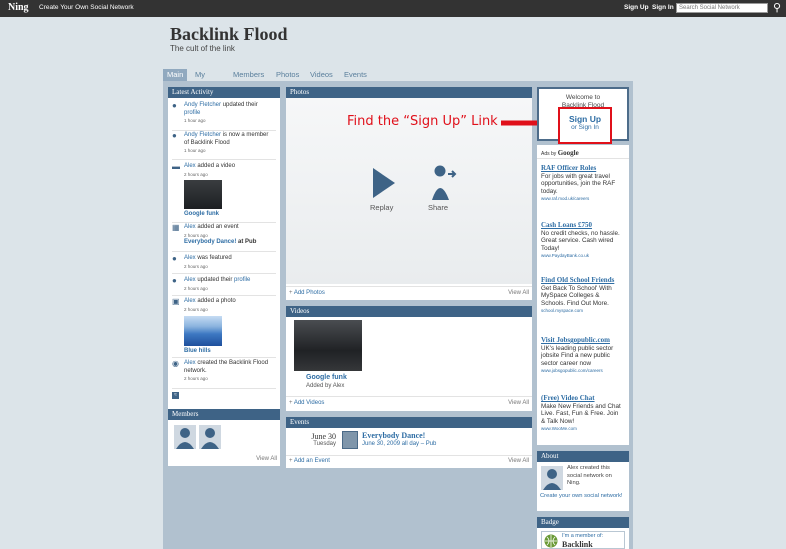 The width and height of the screenshot is (786, 549). I want to click on events-view-all-link: View All, so click(518, 461).